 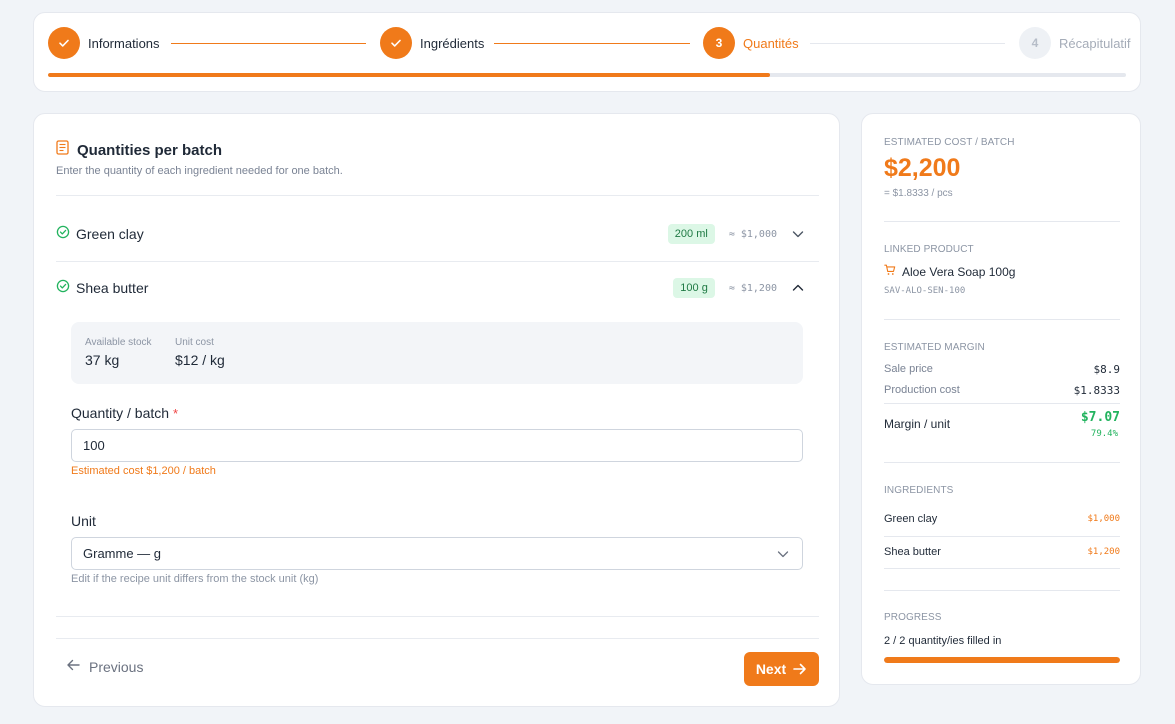 What do you see at coordinates (890, 271) in the screenshot?
I see `cart-icon` at bounding box center [890, 271].